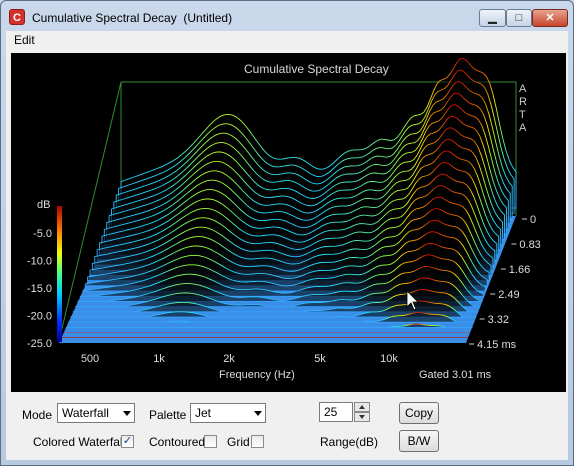 This screenshot has height=466, width=574. I want to click on z-tick-label: 1.66, so click(519, 270).